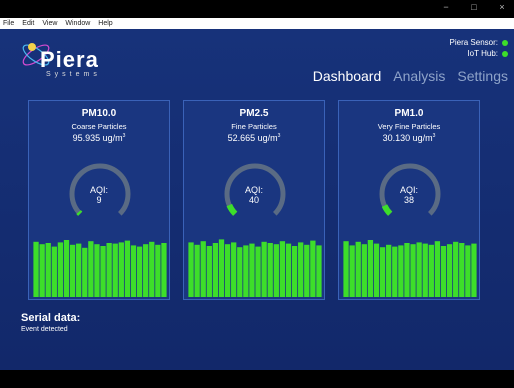 The image size is (514, 388). What do you see at coordinates (505, 53) in the screenshot?
I see `hub-status-indicator` at bounding box center [505, 53].